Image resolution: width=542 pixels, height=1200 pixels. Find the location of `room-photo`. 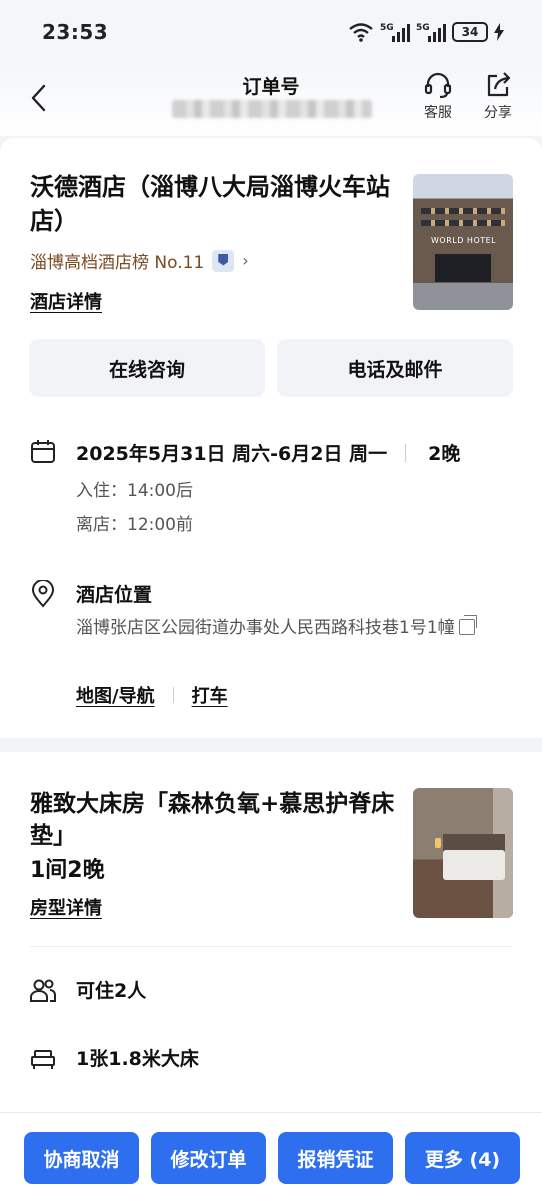

room-photo is located at coordinates (463, 853).